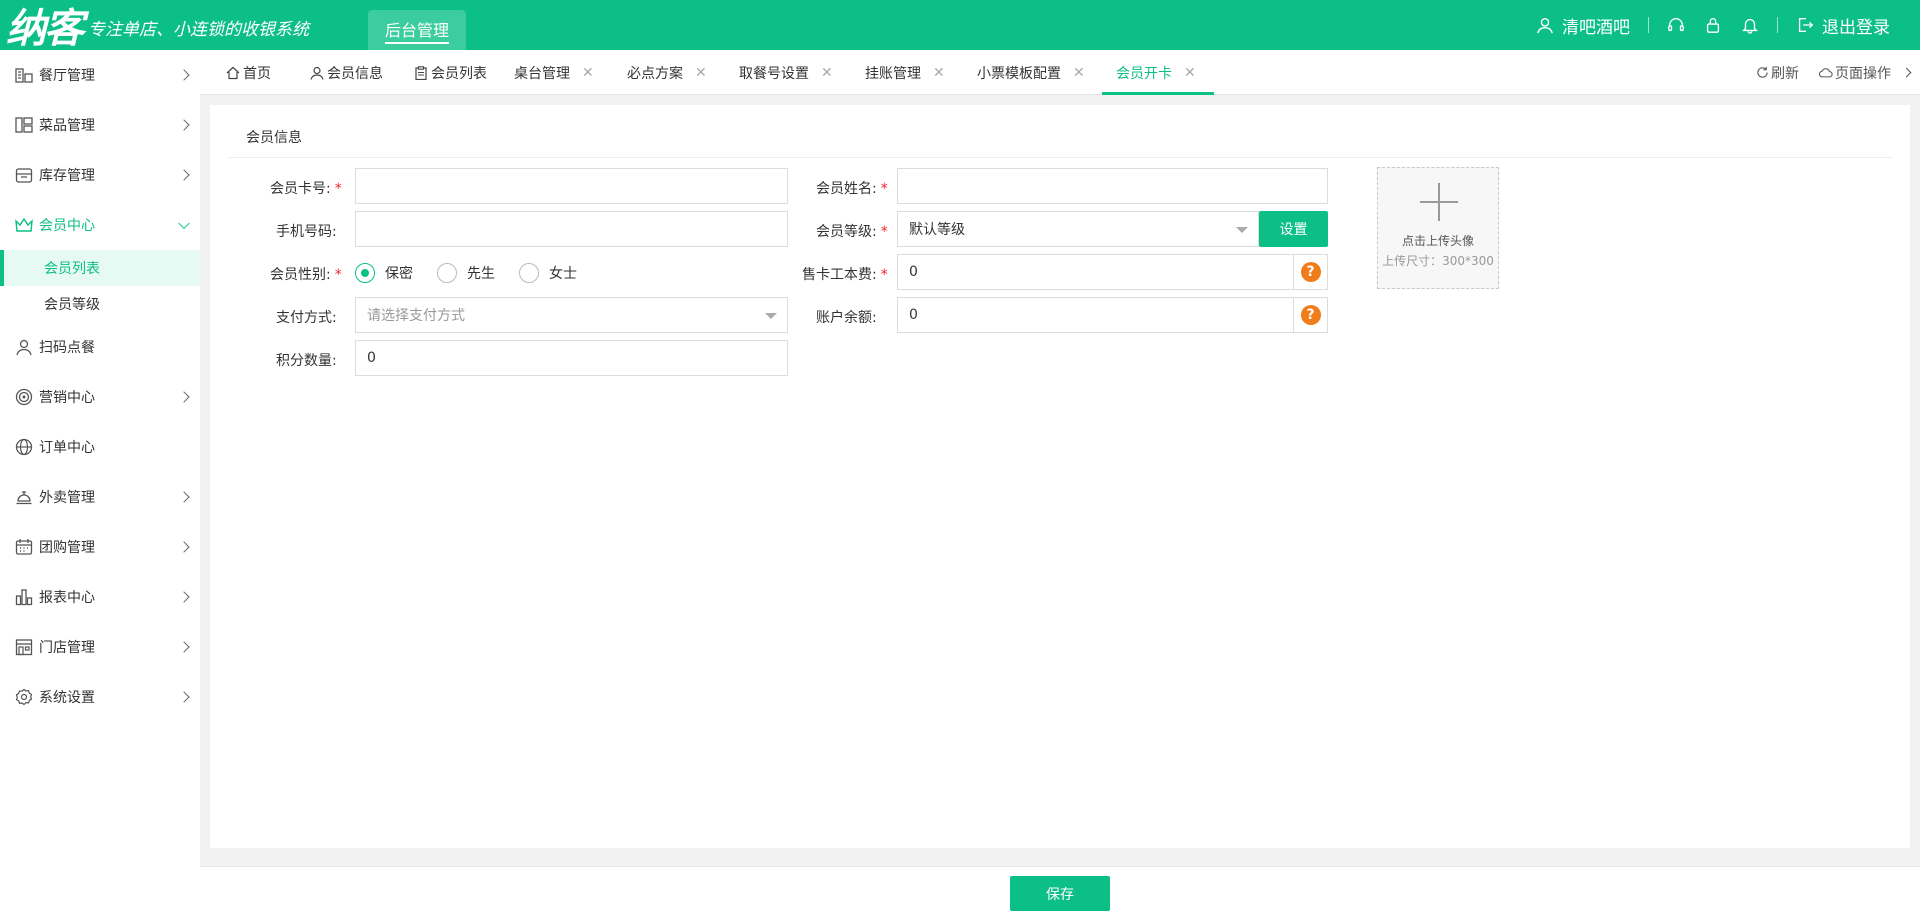 The width and height of the screenshot is (1920, 919). I want to click on logout-button: 退出登录, so click(1843, 25).